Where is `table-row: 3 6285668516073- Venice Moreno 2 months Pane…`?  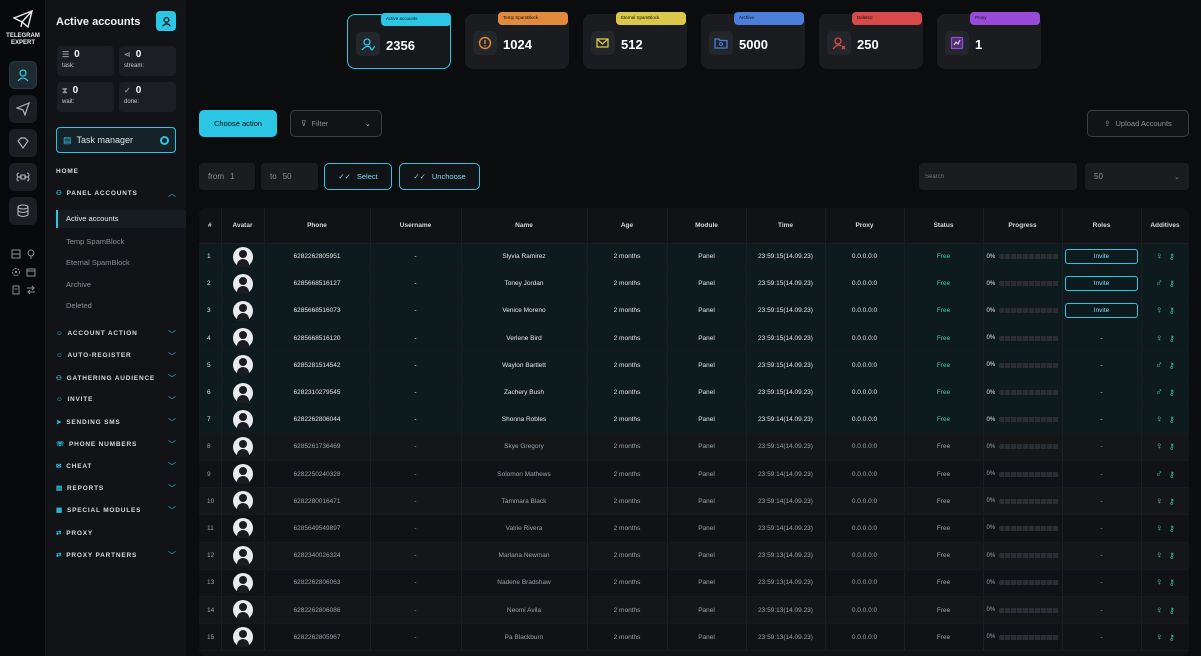
table-row: 3 6285668516073- Venice Moreno 2 months Pane… is located at coordinates (694, 311).